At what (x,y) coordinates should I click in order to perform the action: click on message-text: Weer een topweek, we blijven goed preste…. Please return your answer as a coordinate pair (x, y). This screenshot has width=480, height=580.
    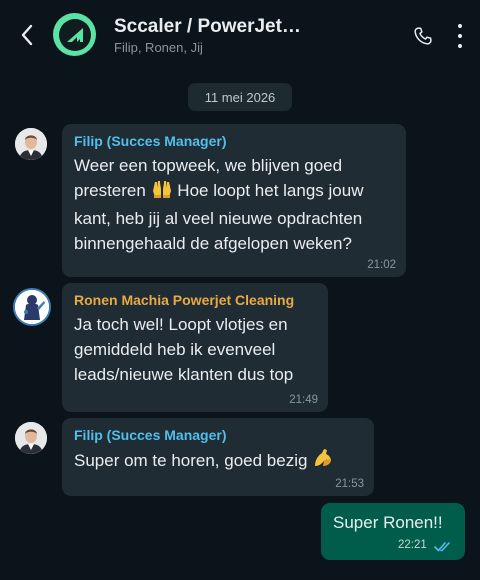
    Looking at the image, I should click on (219, 204).